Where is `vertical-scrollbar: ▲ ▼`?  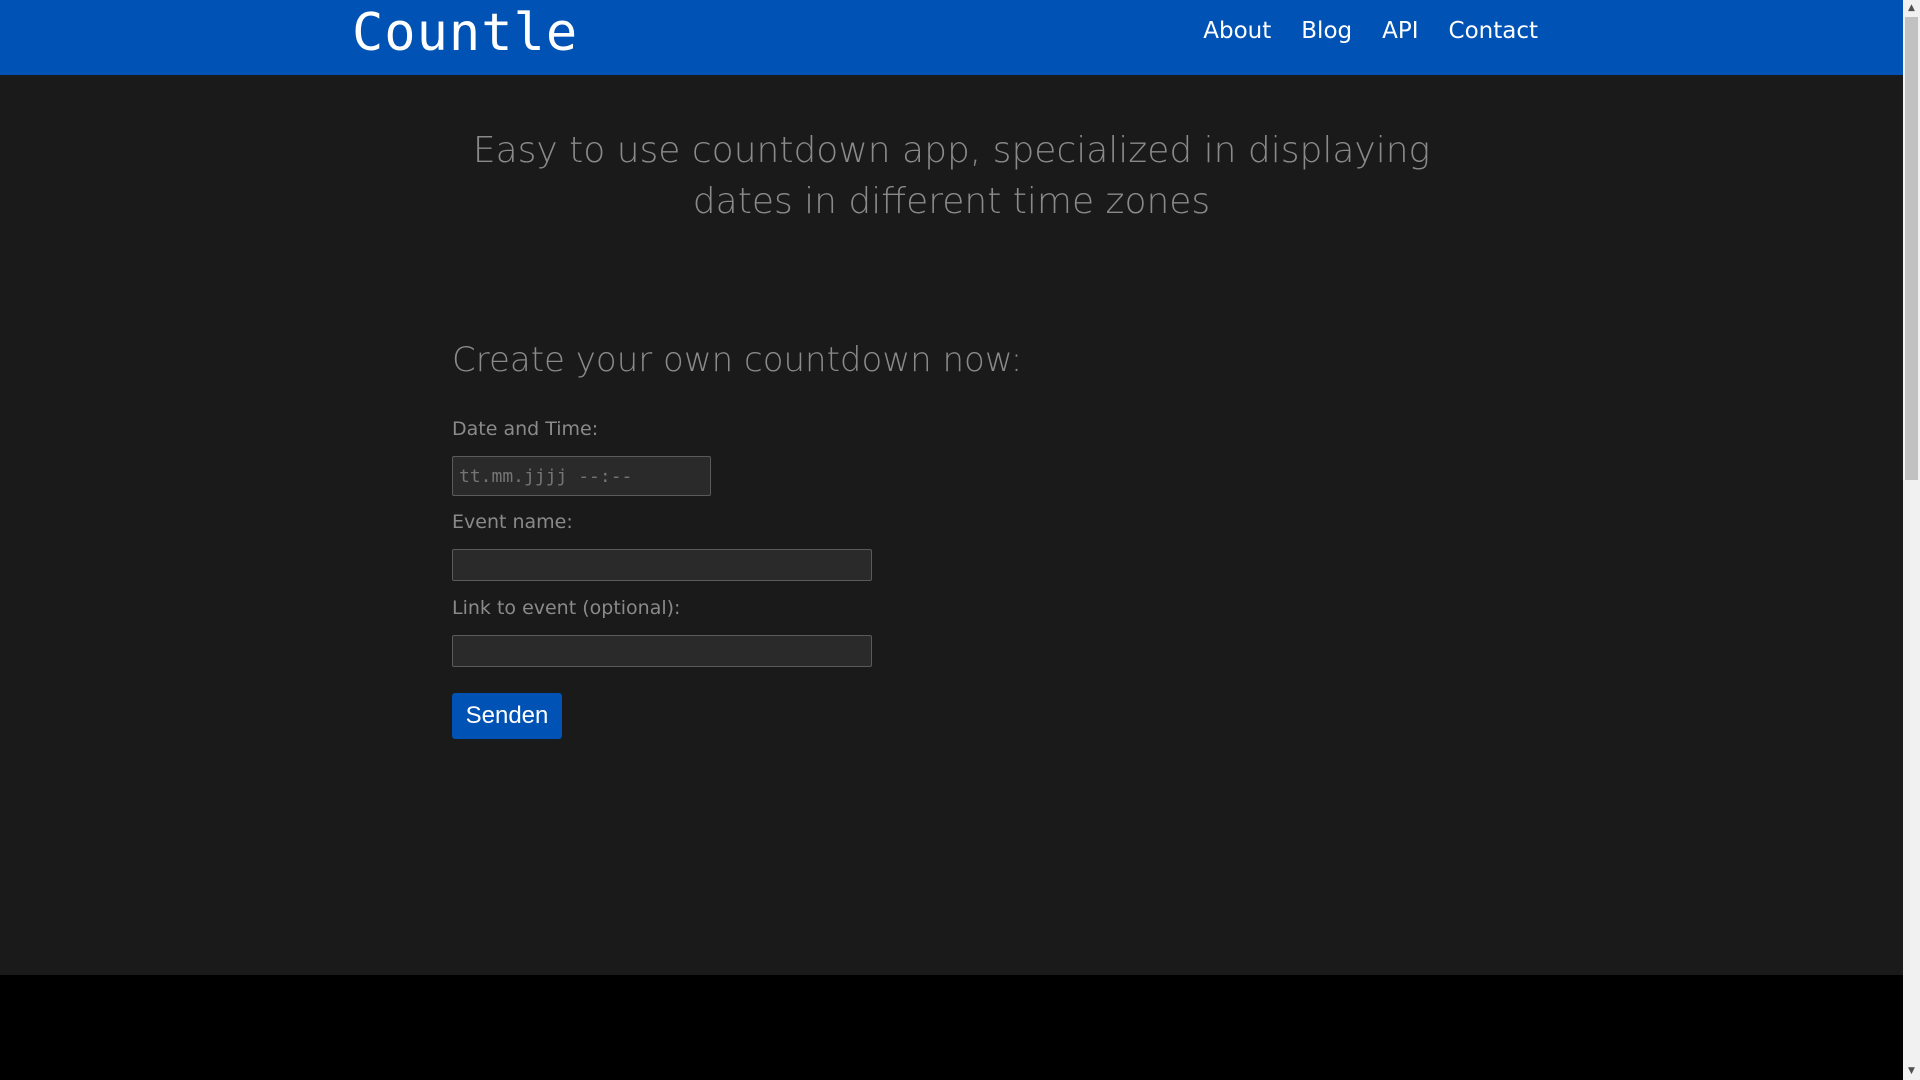
vertical-scrollbar: ▲ ▼ is located at coordinates (1911, 540).